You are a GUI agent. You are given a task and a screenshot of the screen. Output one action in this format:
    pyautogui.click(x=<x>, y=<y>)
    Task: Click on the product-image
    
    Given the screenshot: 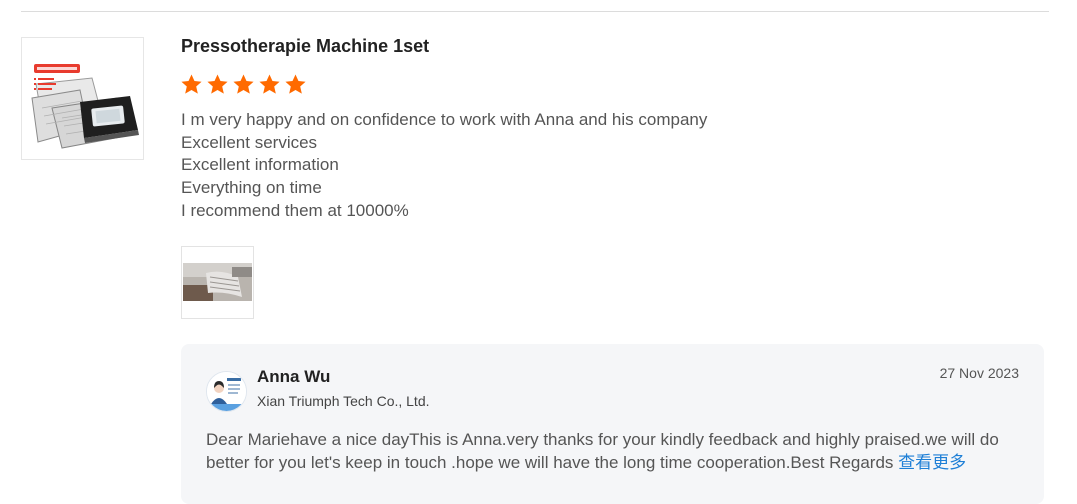 What is the action you would take?
    pyautogui.click(x=82, y=98)
    